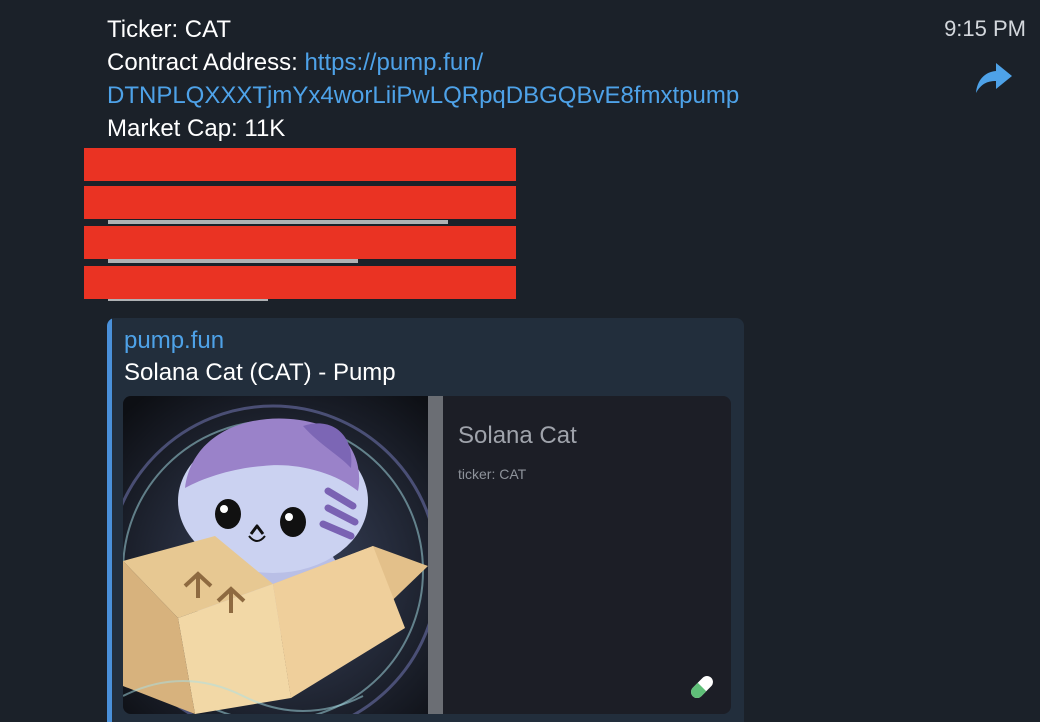 The image size is (1040, 722). I want to click on card-ticker-label: ticker: CAT, so click(492, 474).